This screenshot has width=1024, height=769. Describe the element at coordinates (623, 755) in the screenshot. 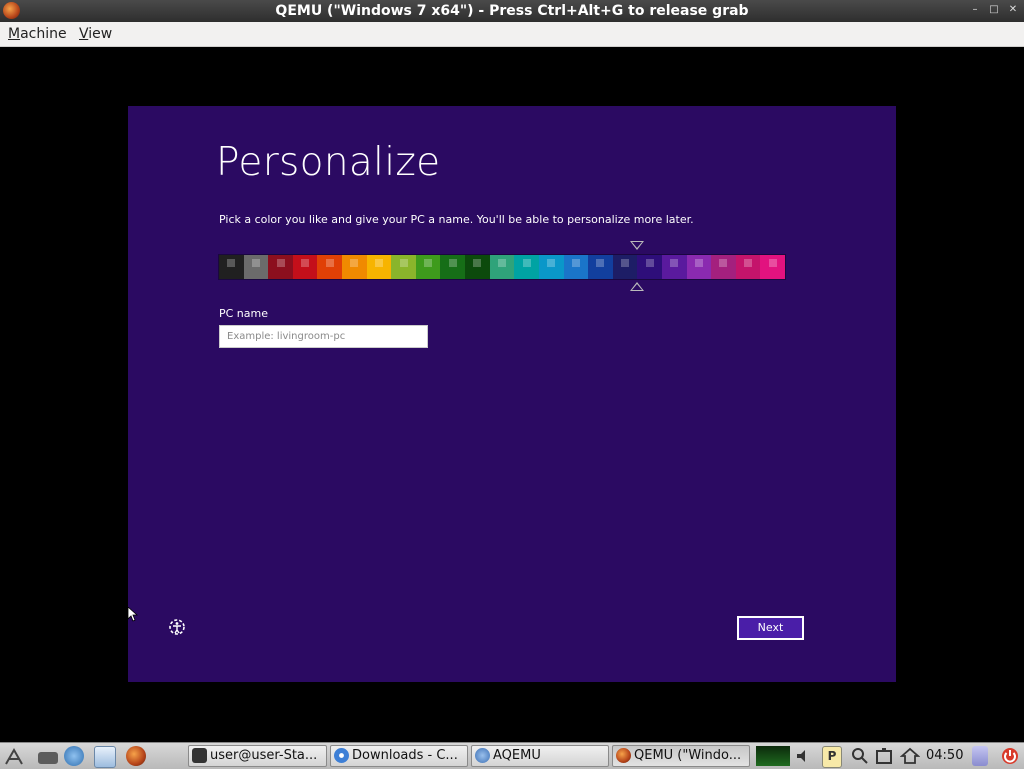

I see `qemu-icon` at that location.